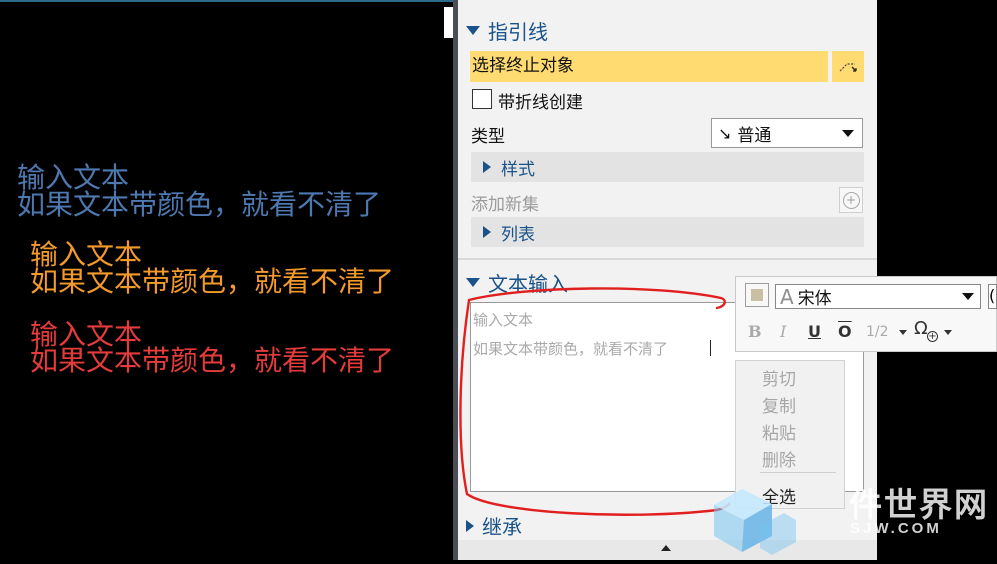  What do you see at coordinates (505, 205) in the screenshot?
I see `add-new-set-label: 添加新集` at bounding box center [505, 205].